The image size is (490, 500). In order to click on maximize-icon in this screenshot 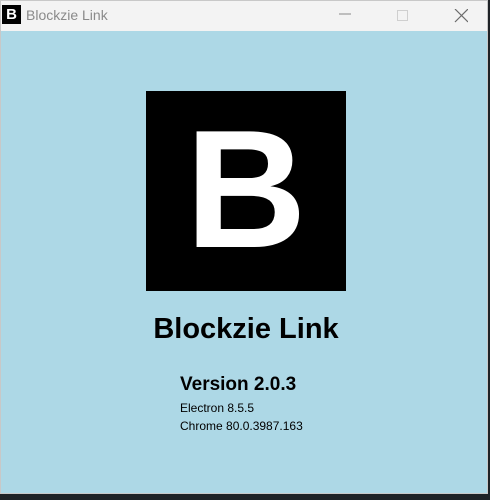, I will do `click(402, 15)`.